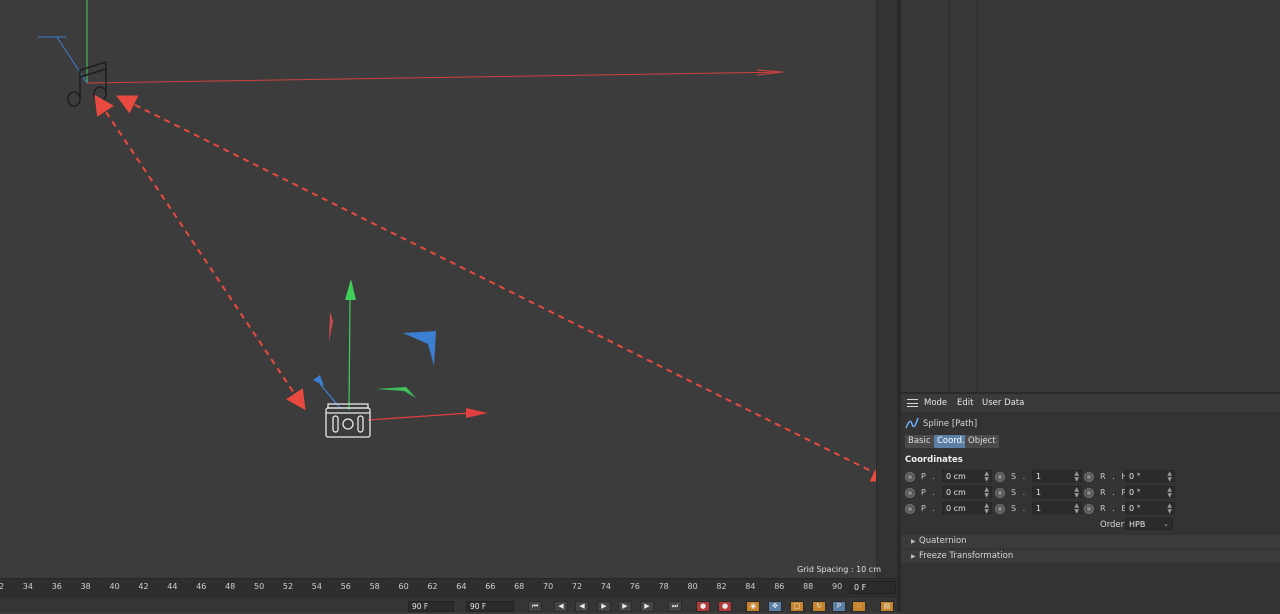  I want to click on timeline-tick-label: 58, so click(374, 586).